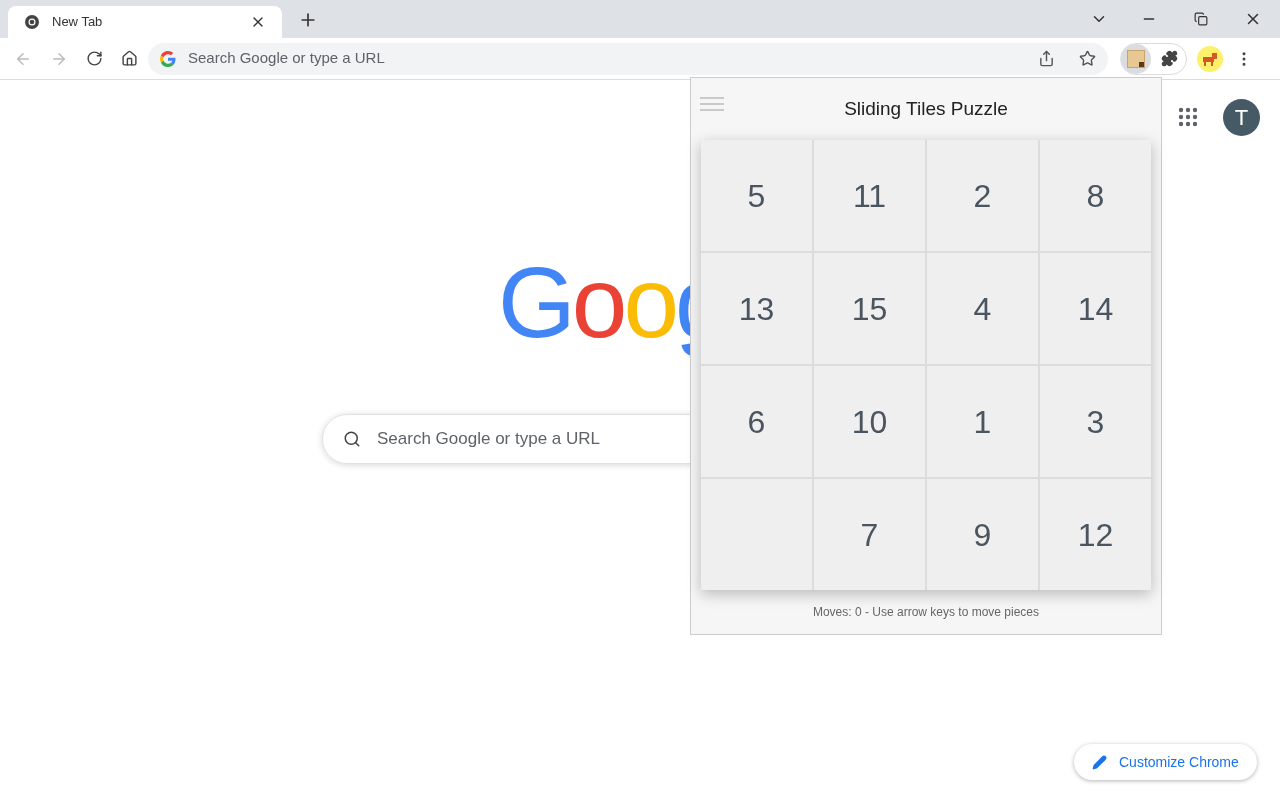  Describe the element at coordinates (1087, 58) in the screenshot. I see `bookmark-star-icon` at that location.